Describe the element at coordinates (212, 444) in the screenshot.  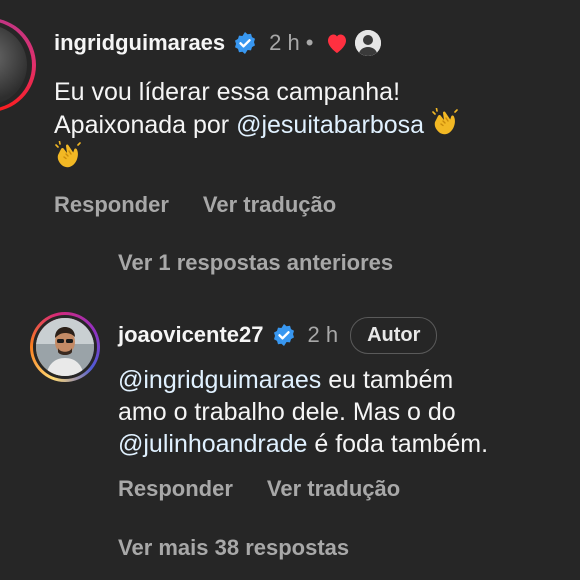
I see `mention-link: @julinhoandrade` at that location.